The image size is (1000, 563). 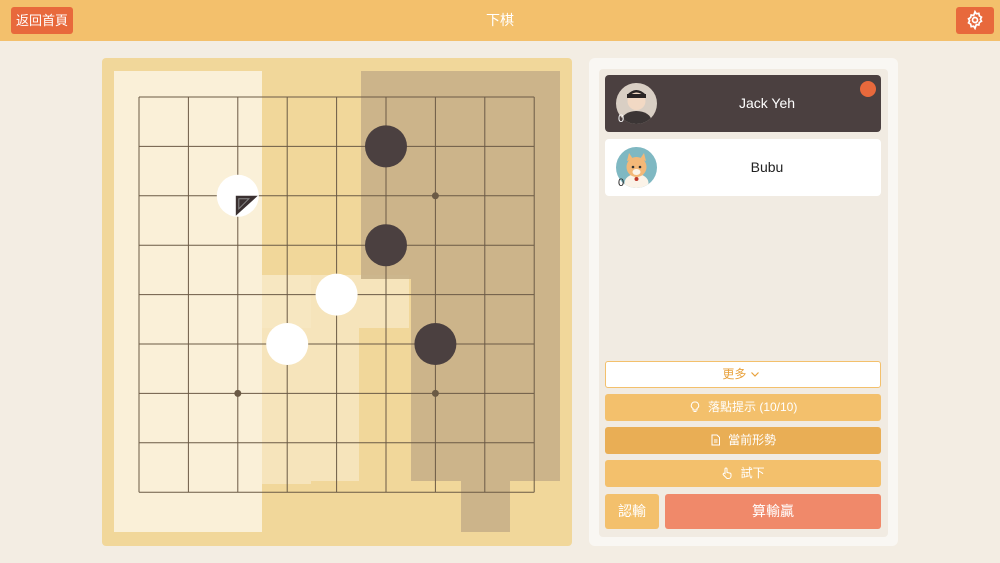 I want to click on lightbulb-icon, so click(x=694, y=406).